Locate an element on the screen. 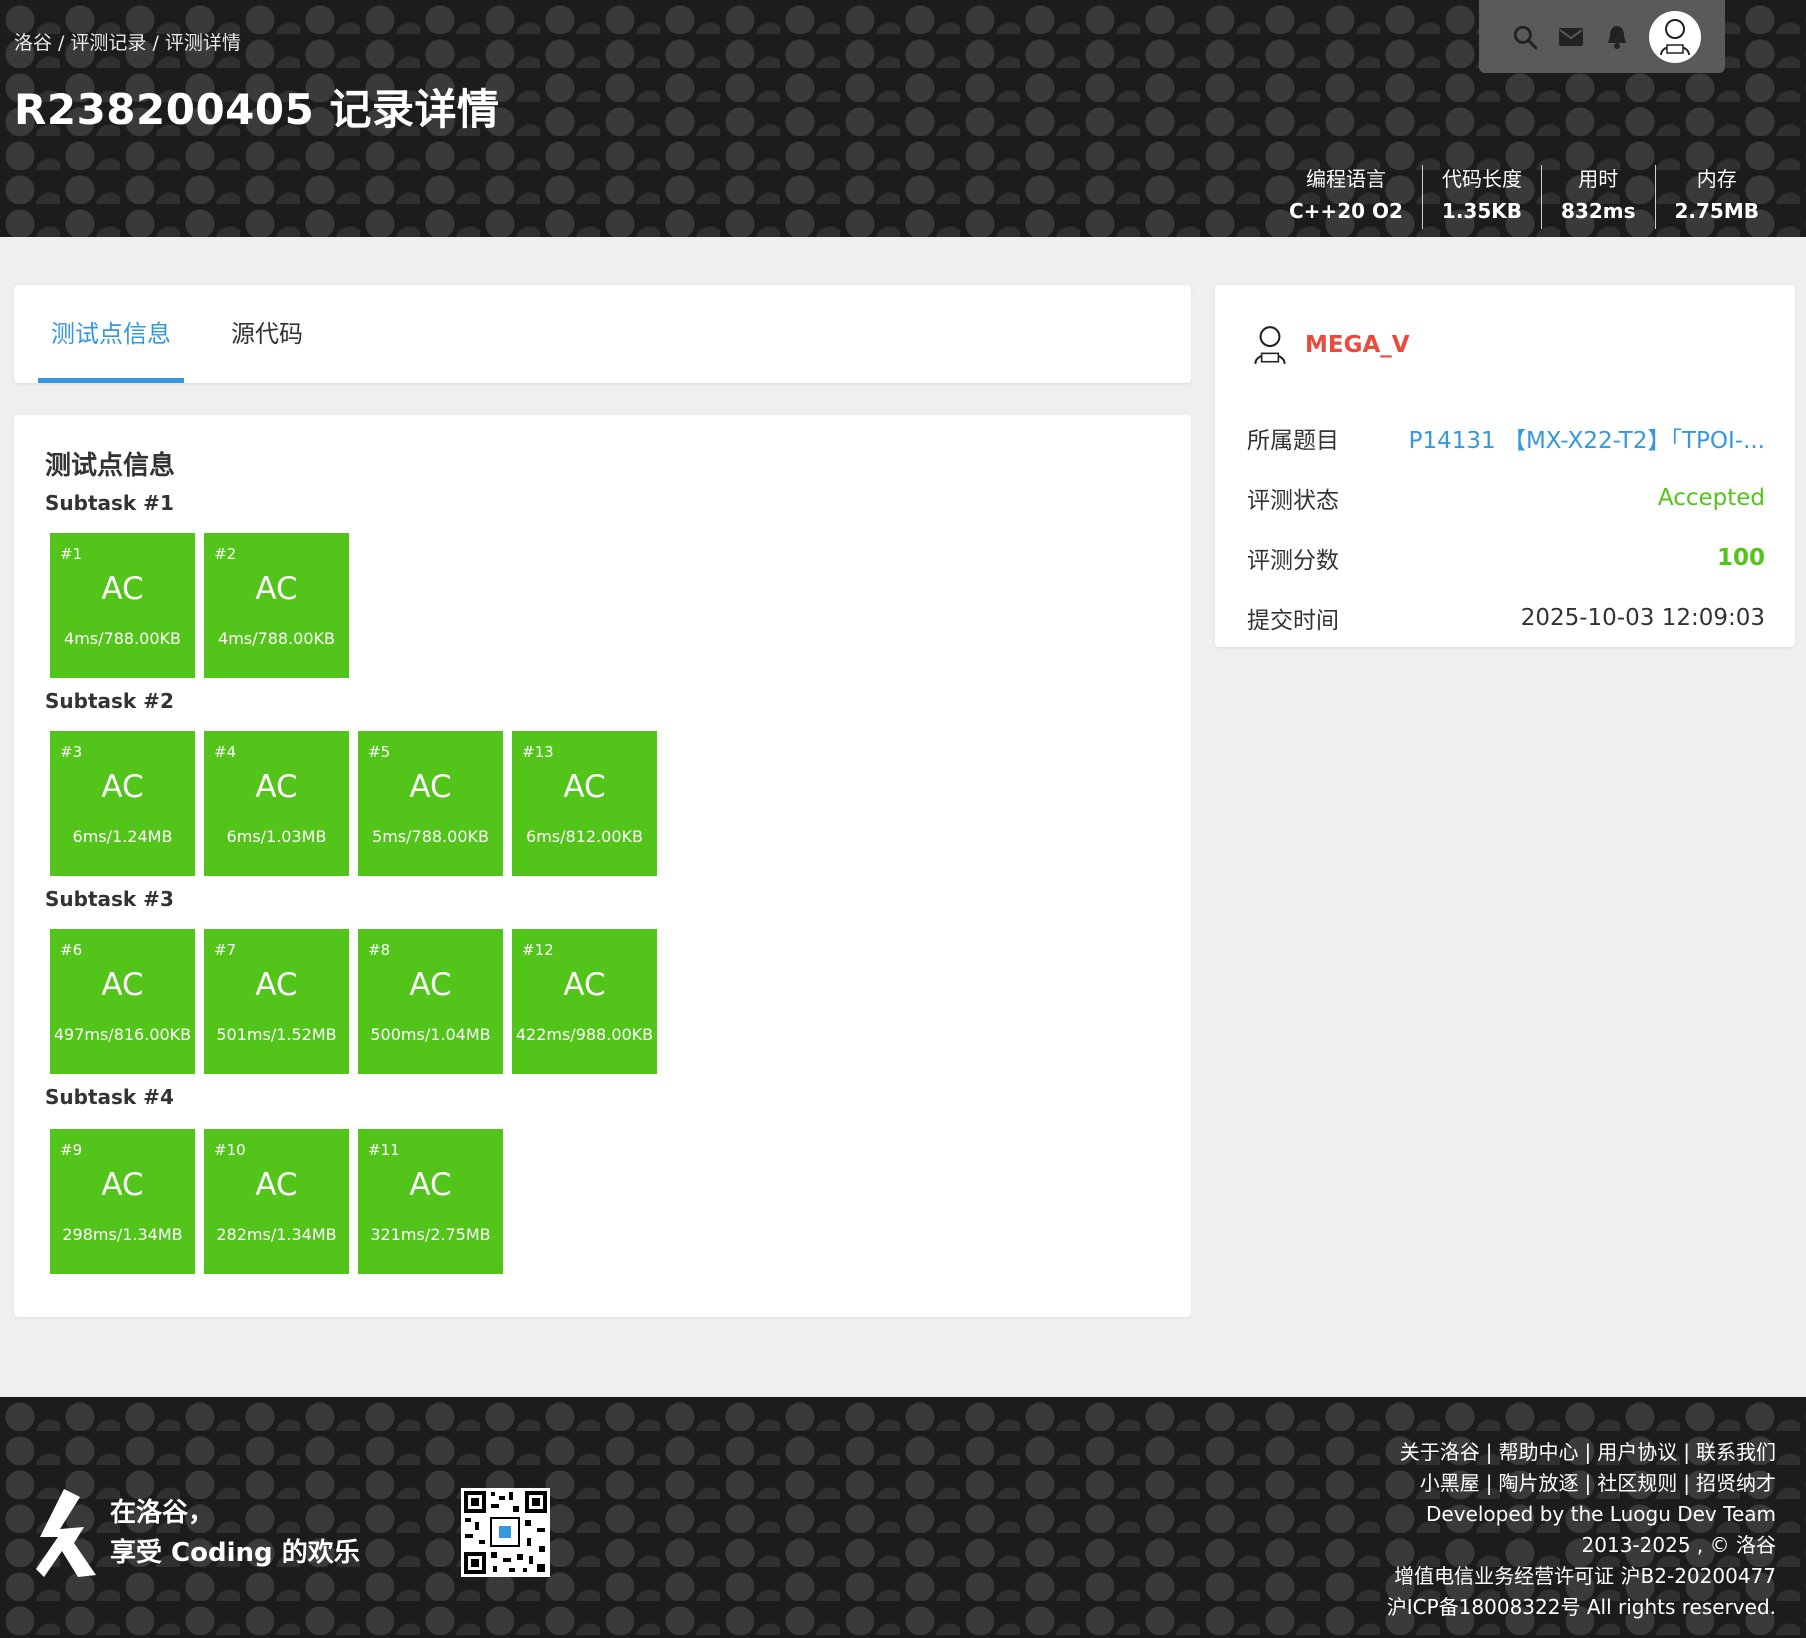  testcase-card: #2 AC 4ms/788.00KB is located at coordinates (276, 605).